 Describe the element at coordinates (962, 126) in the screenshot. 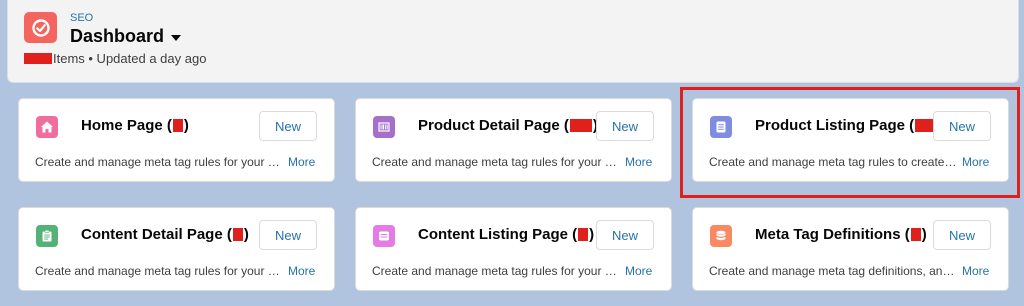

I see `new-product-listing-page-button: New` at that location.